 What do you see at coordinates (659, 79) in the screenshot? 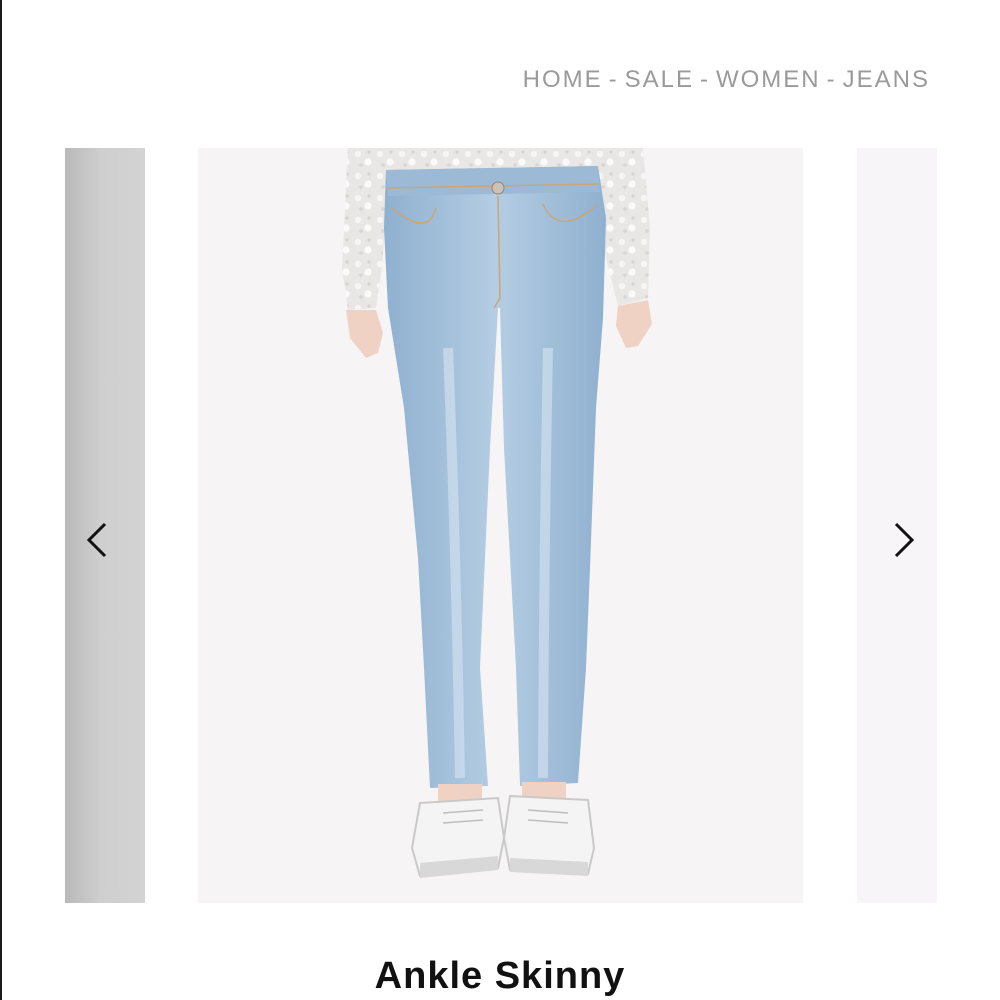
I see `breadcrumb-sale: SALE` at bounding box center [659, 79].